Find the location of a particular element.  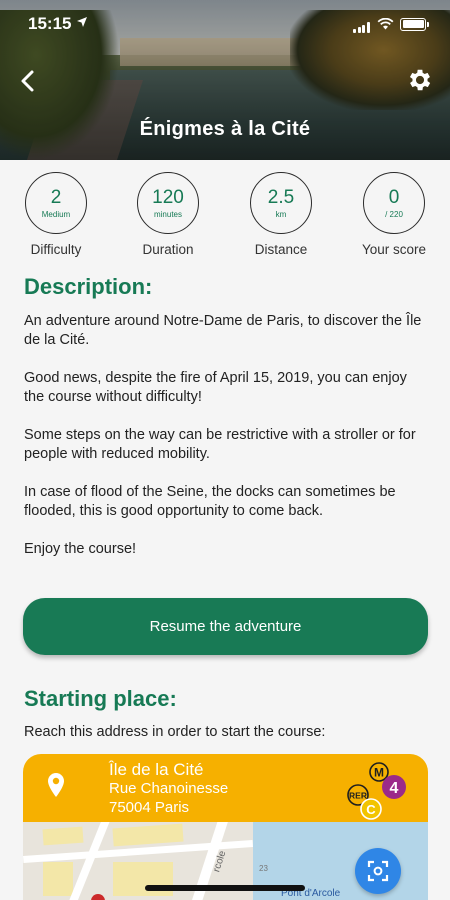

stat-circle: 120 minutes is located at coordinates (168, 203).